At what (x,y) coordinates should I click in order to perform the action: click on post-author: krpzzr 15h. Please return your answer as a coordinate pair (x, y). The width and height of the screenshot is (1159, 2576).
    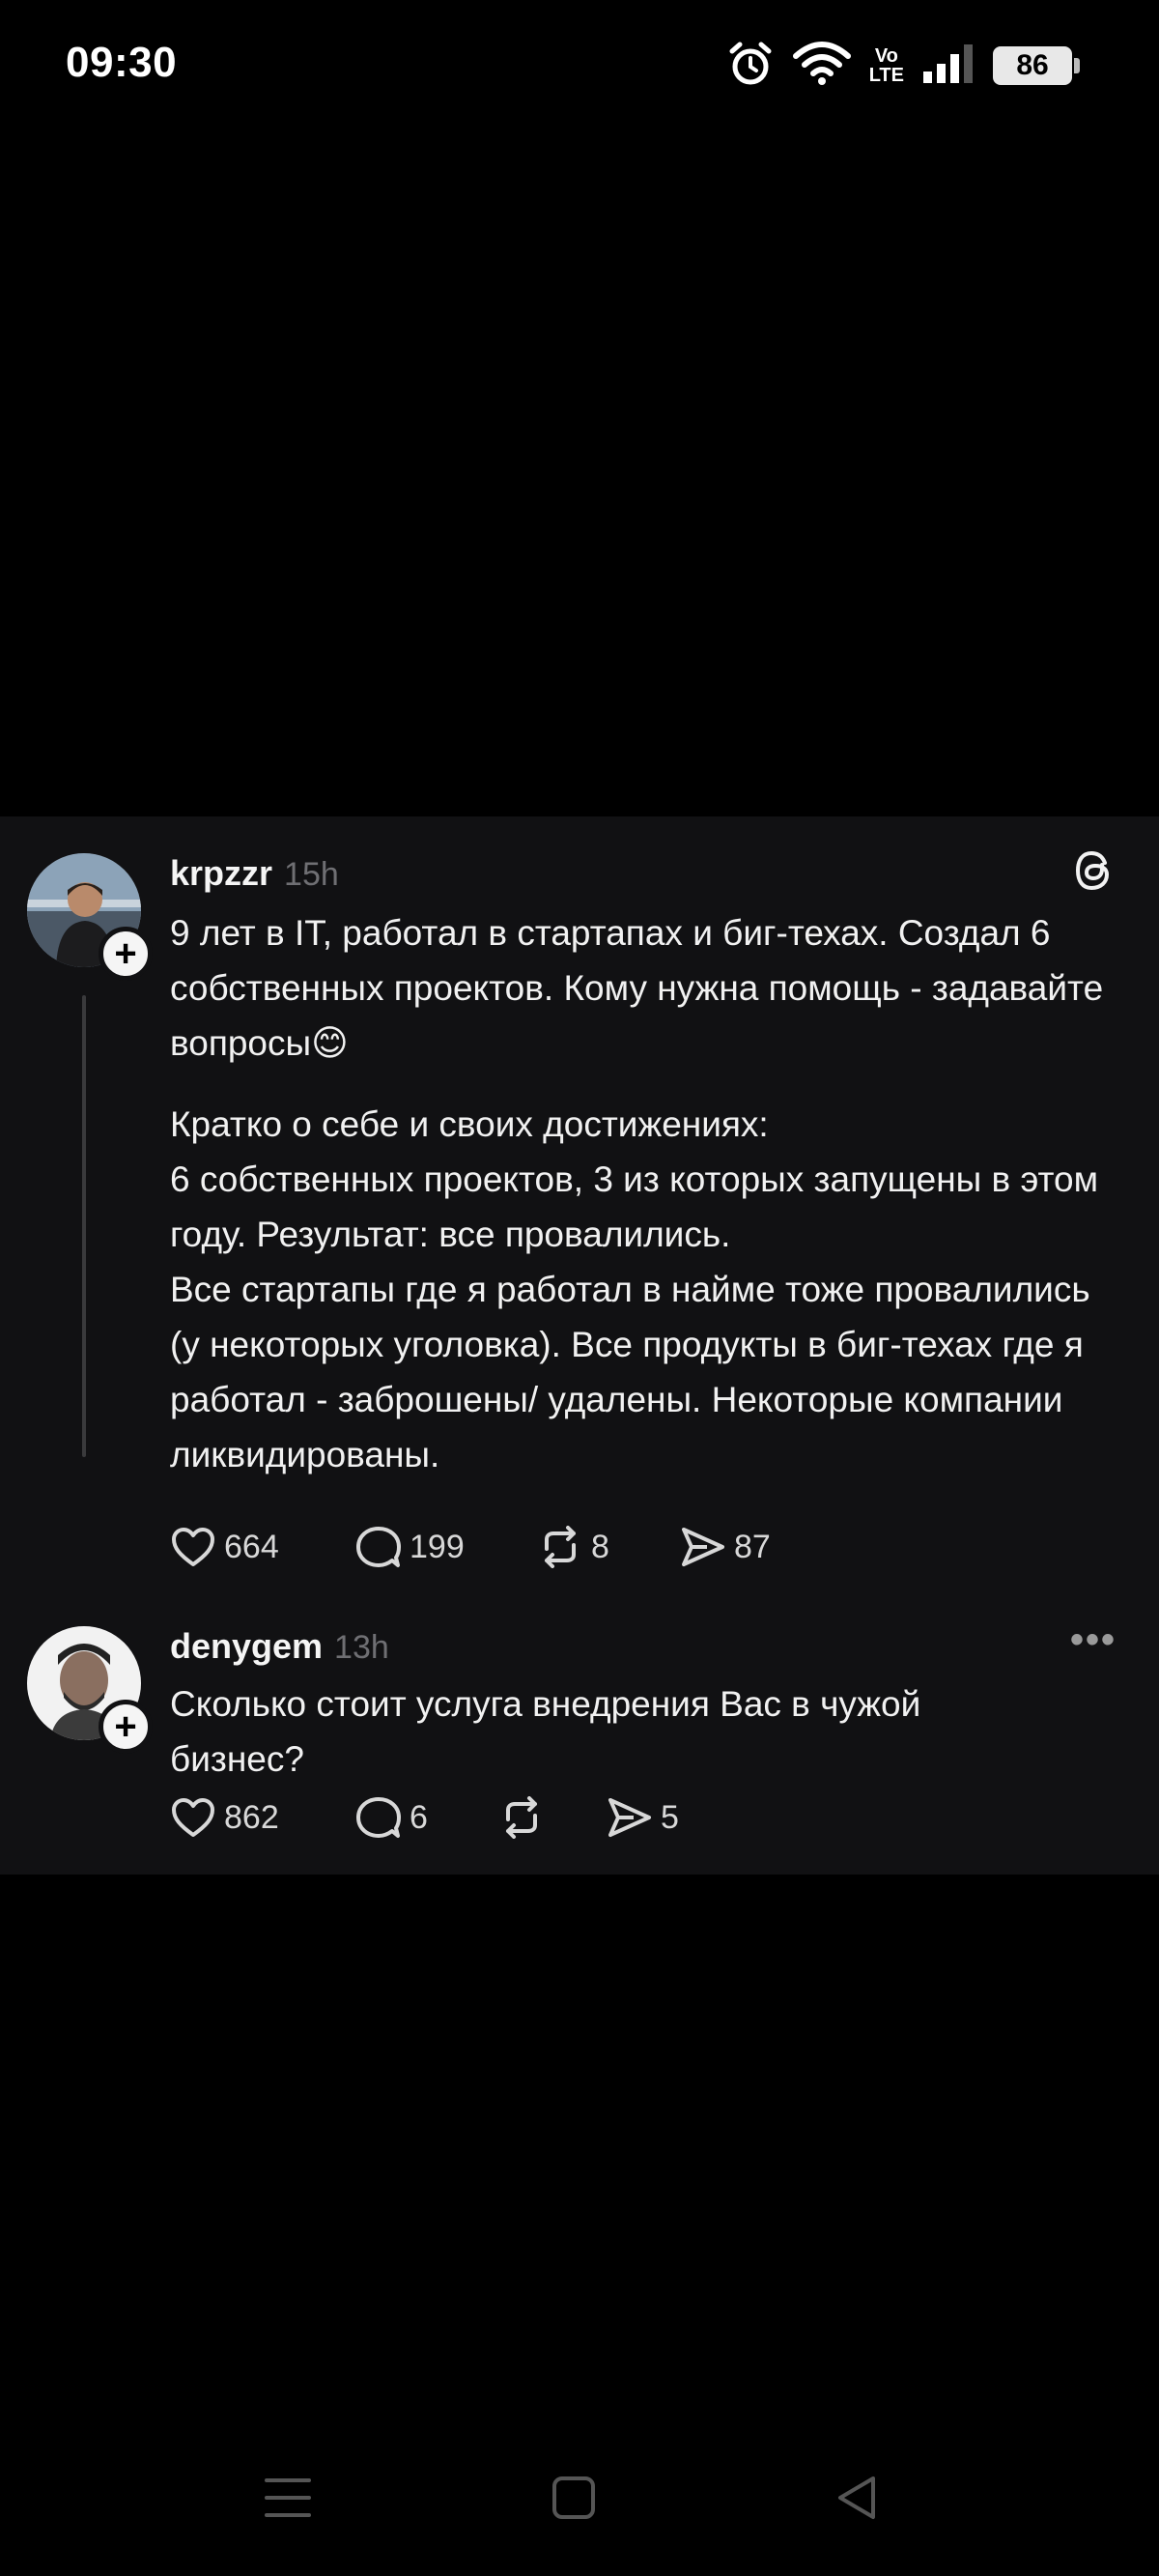
    Looking at the image, I should click on (254, 874).